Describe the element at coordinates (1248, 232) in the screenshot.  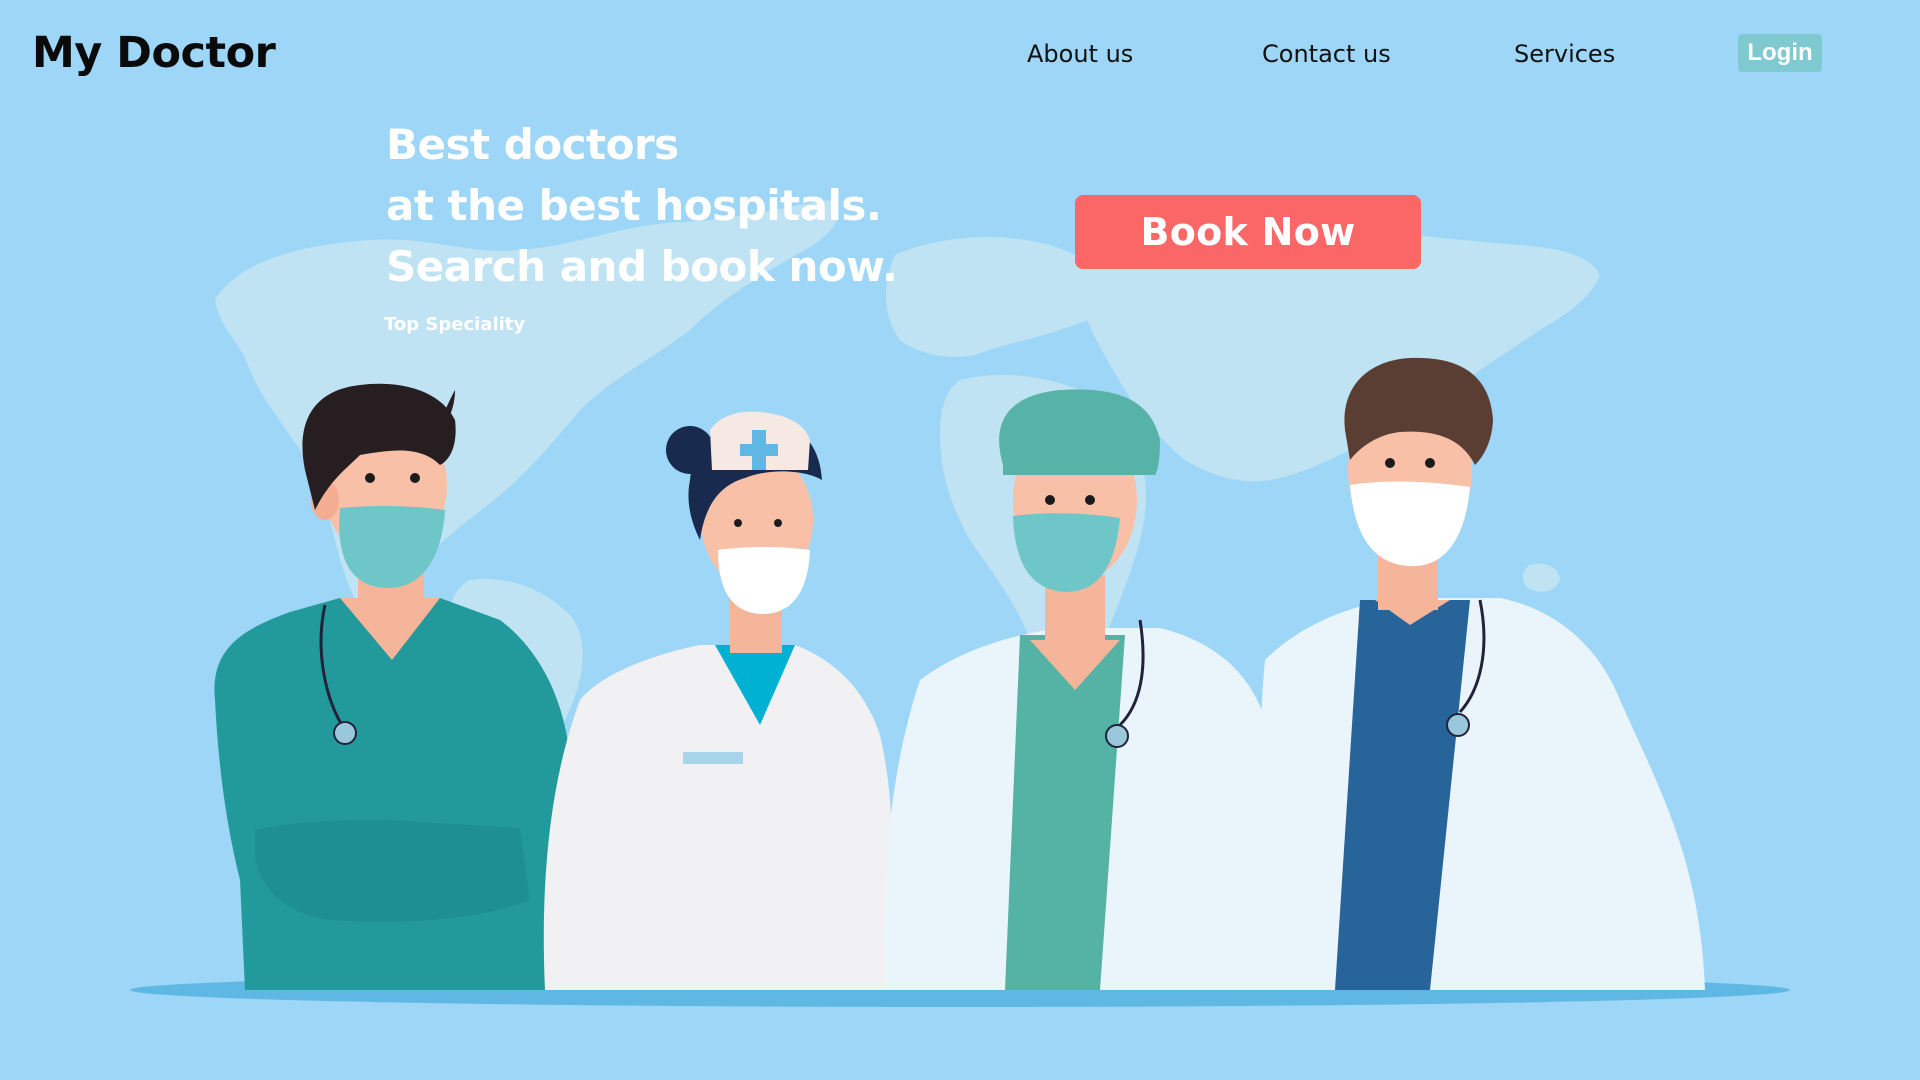
I see `book-now-button: Book Now` at that location.